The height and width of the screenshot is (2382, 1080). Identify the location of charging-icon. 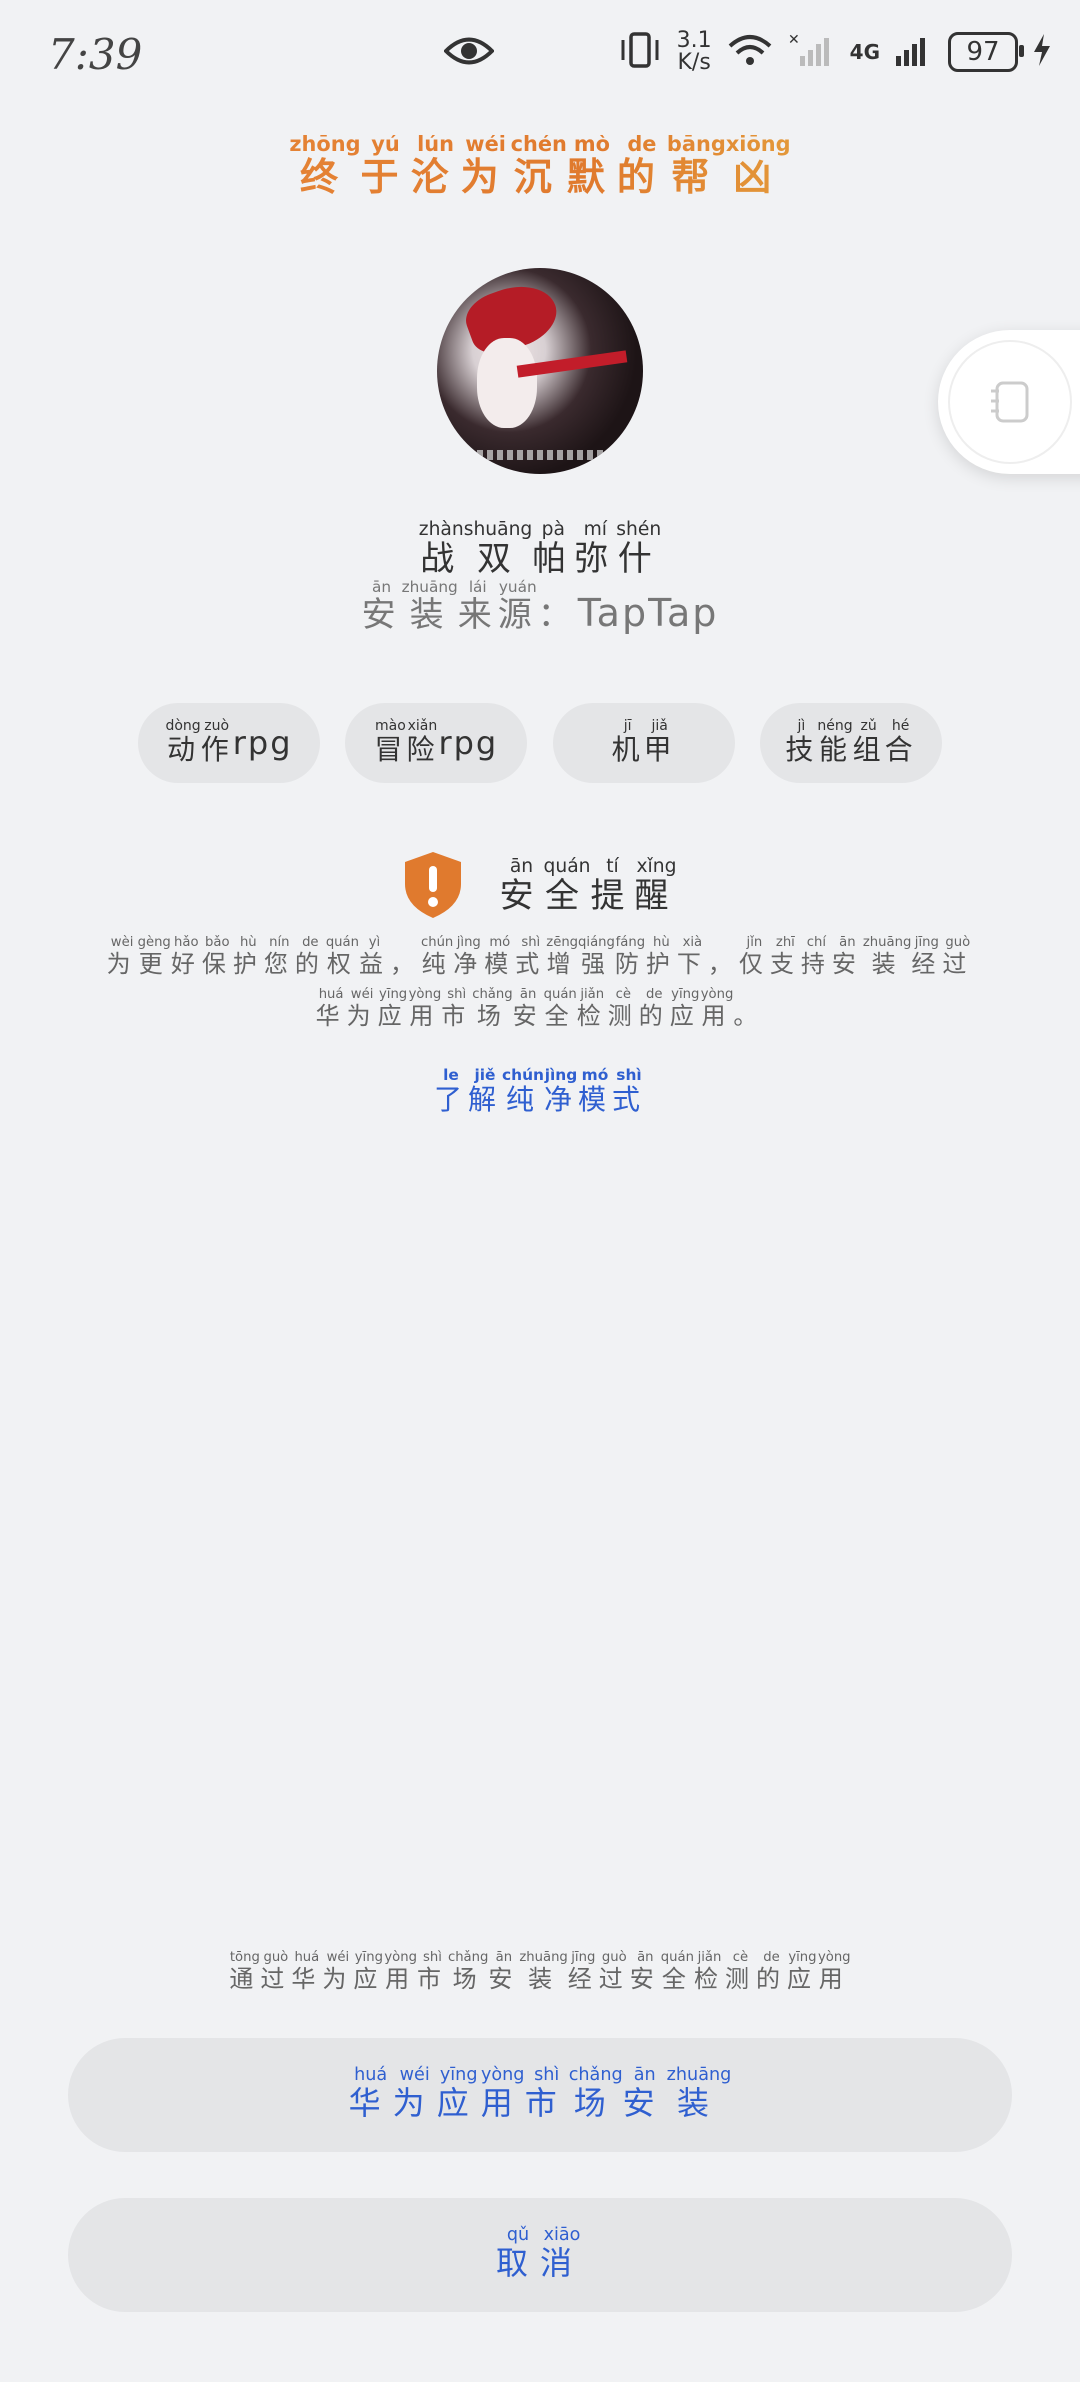
(1042, 52).